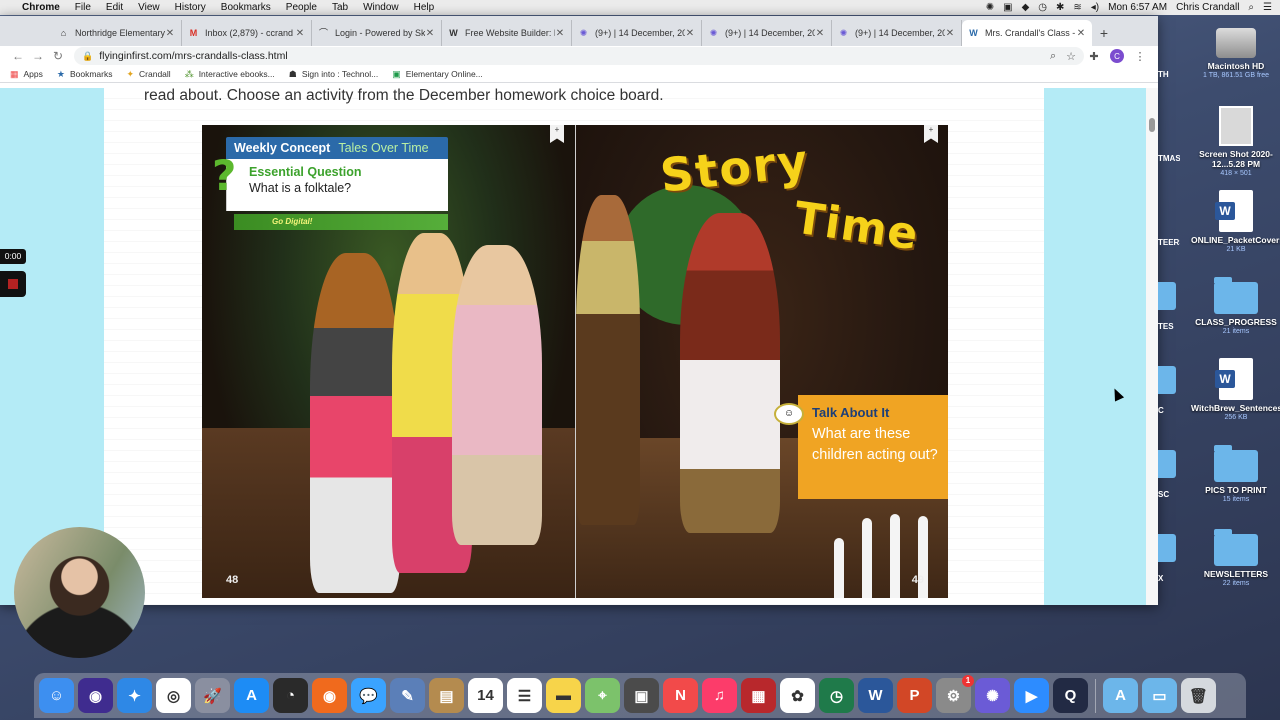  I want to click on desktop-macintosh-hd: Macintosh HD 1 TB, 861.51 GB free, so click(1235, 51).